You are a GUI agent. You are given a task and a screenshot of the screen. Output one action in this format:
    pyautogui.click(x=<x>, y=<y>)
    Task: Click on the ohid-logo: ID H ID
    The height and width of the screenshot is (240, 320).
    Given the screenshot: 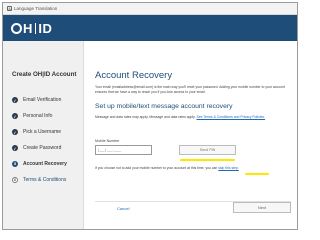 What is the action you would take?
    pyautogui.click(x=31, y=28)
    